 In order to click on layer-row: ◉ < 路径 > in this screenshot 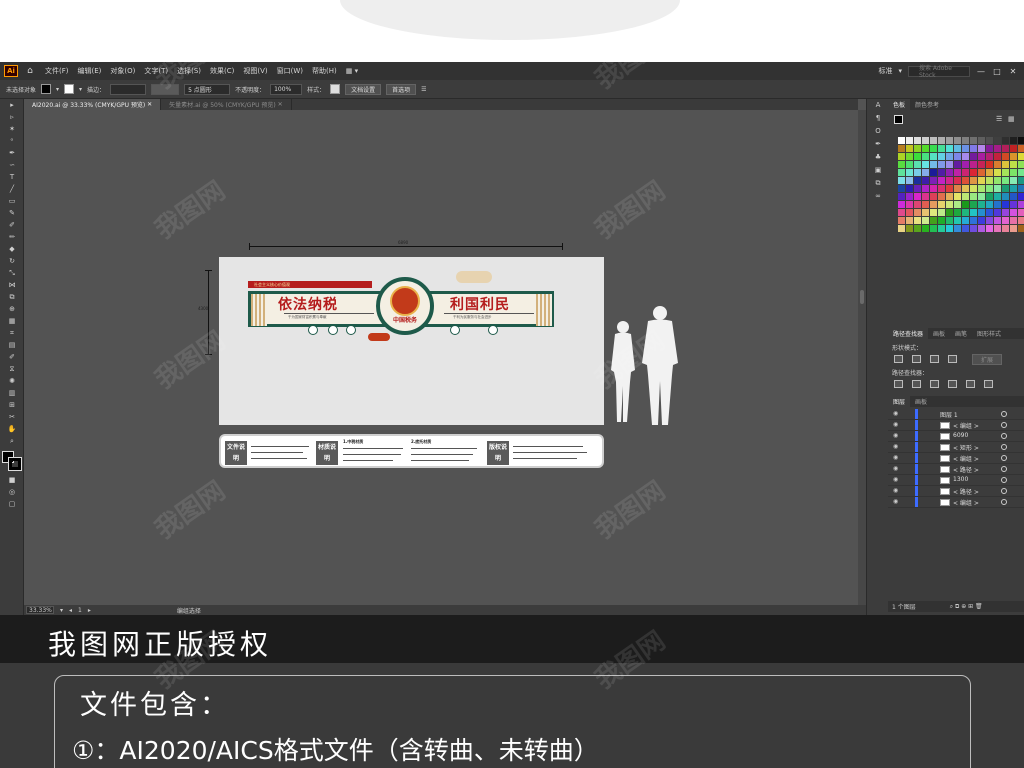, I will do `click(956, 491)`.